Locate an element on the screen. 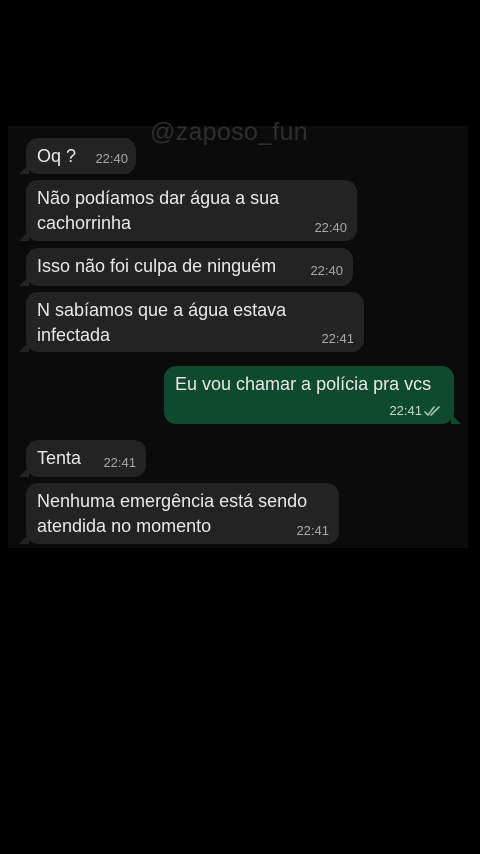 This screenshot has height=854, width=480. message-text: Não podíamos dar água a sua cachorrinha is located at coordinates (158, 210).